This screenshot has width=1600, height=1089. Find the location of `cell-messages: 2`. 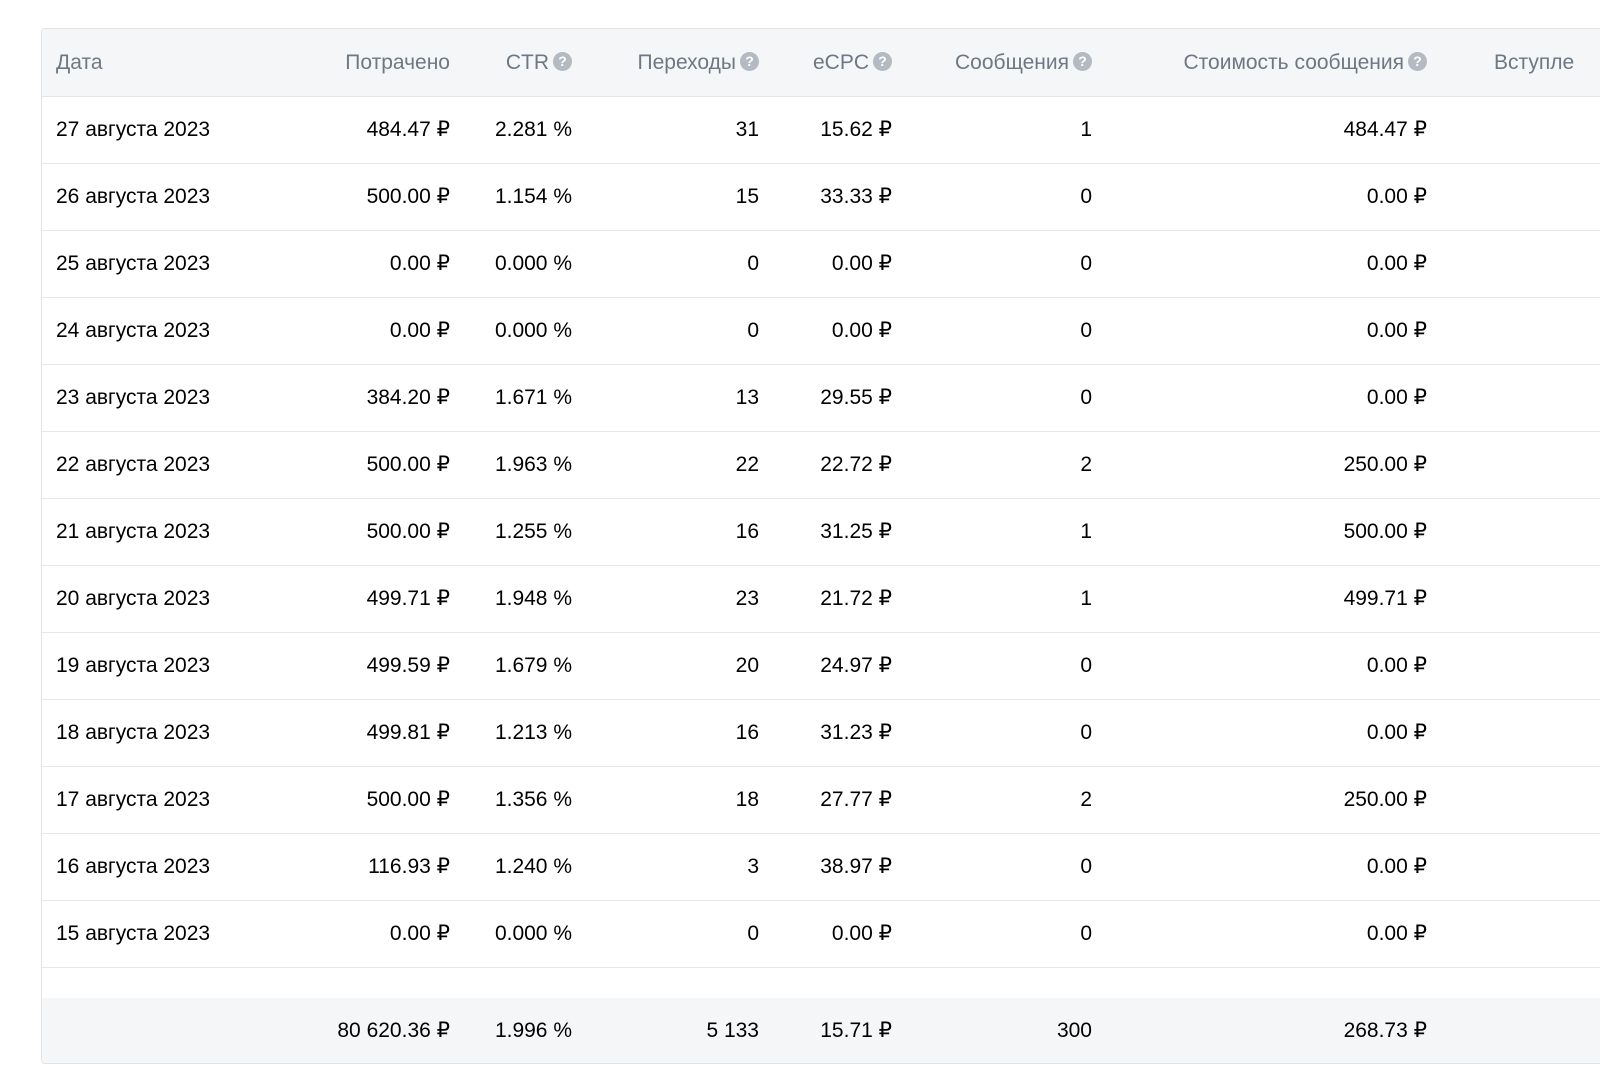

cell-messages: 2 is located at coordinates (1086, 464).